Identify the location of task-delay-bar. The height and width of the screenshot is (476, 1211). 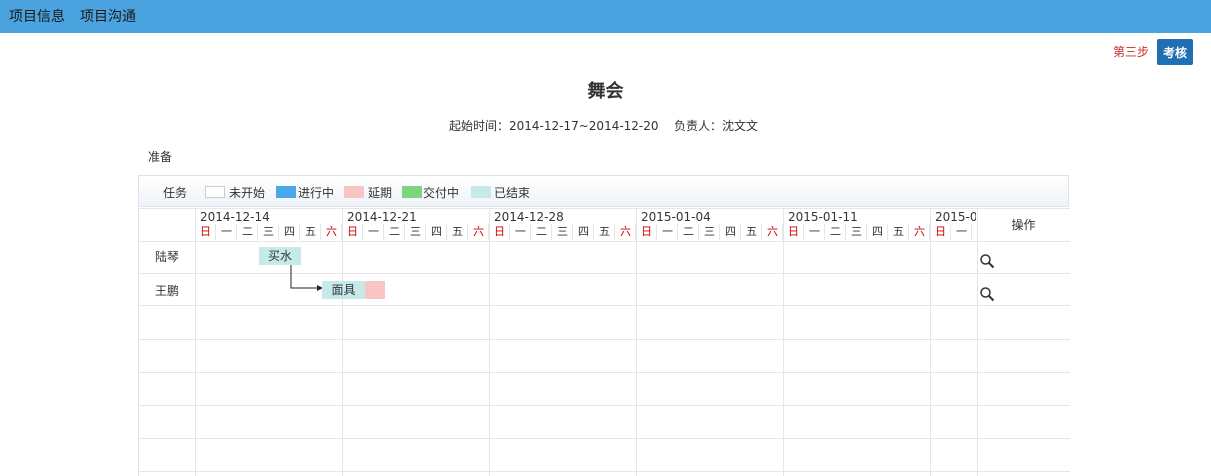
(375, 290).